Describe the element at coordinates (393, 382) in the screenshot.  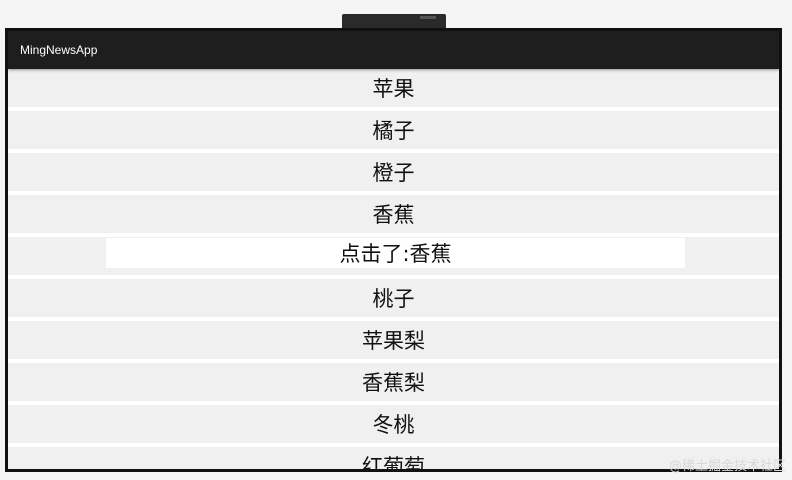
I see `list-item: 香蕉梨` at that location.